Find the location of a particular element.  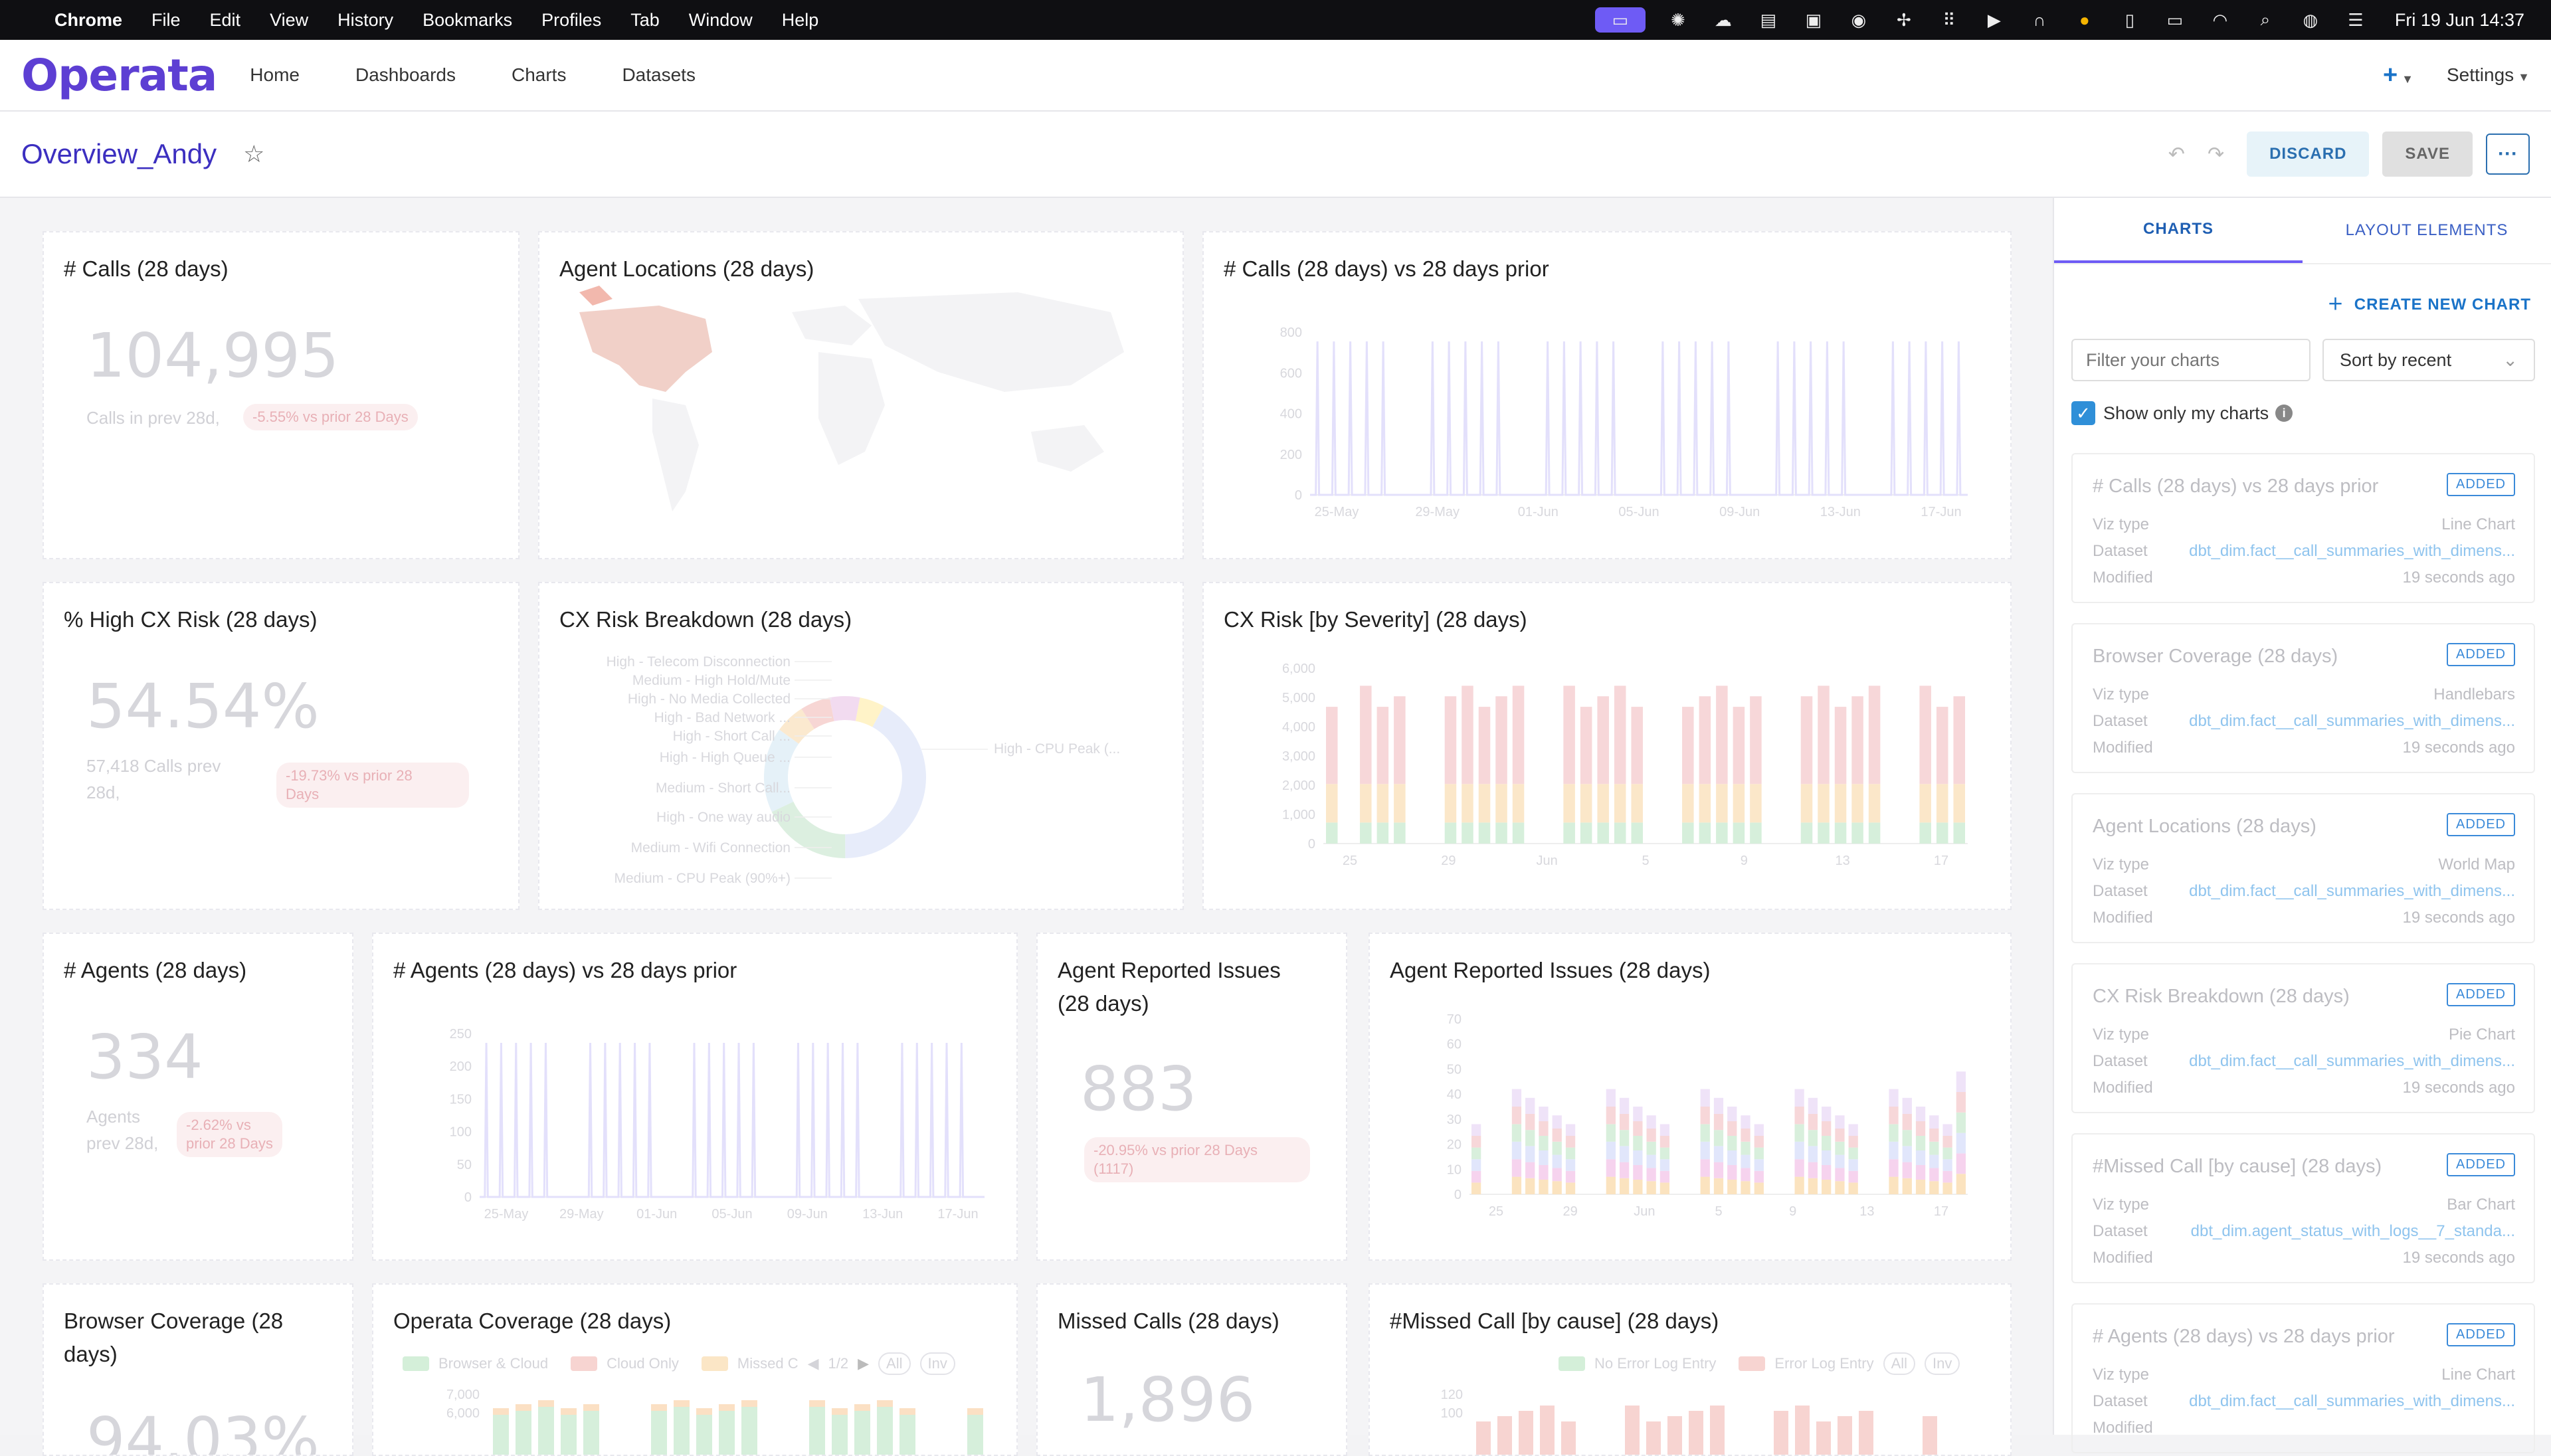

search-icon: ⌕ is located at coordinates (2265, 20).